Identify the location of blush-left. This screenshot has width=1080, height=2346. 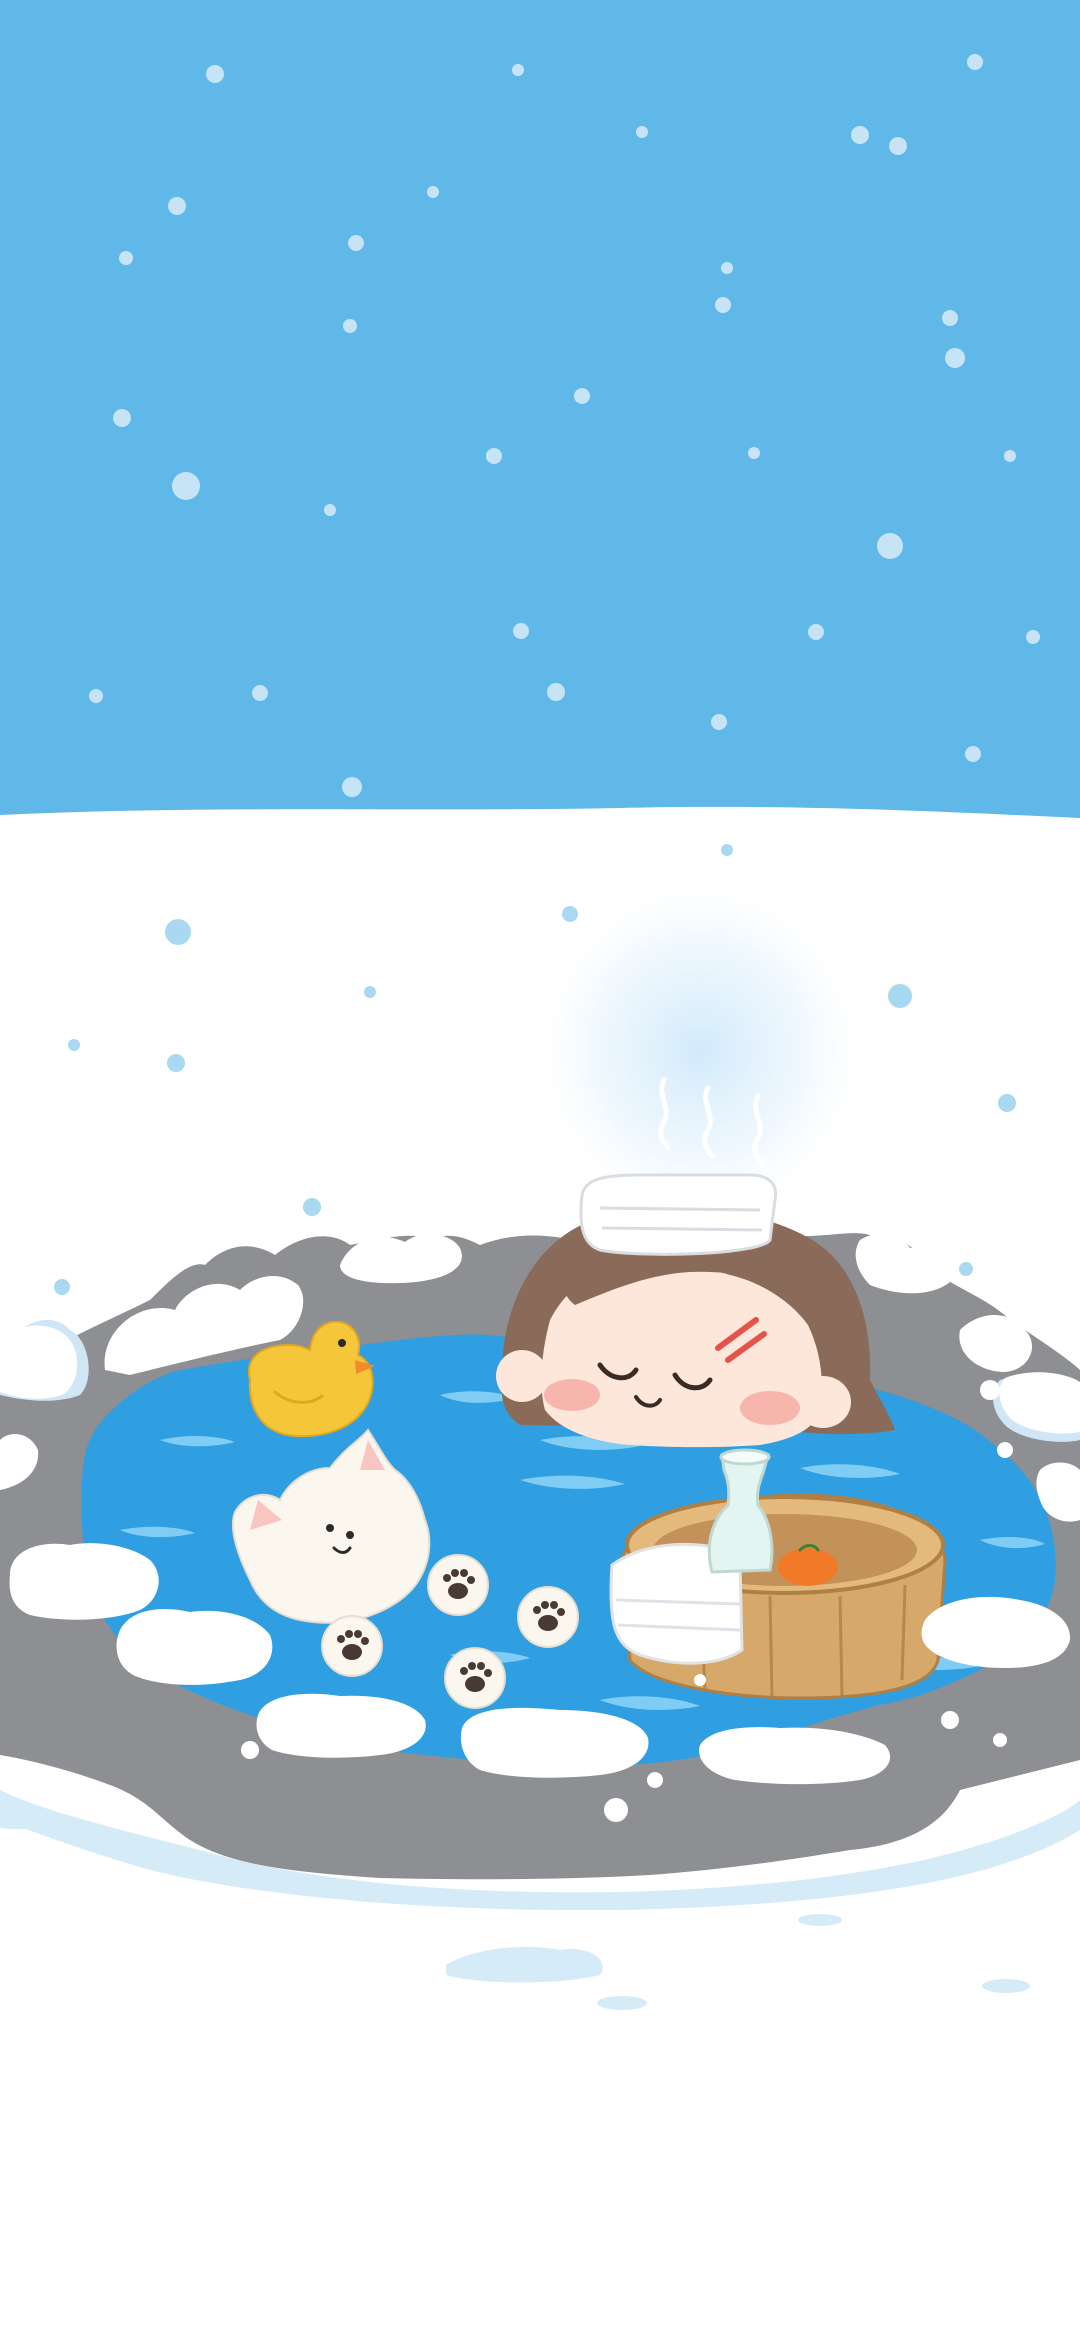
(572, 1395).